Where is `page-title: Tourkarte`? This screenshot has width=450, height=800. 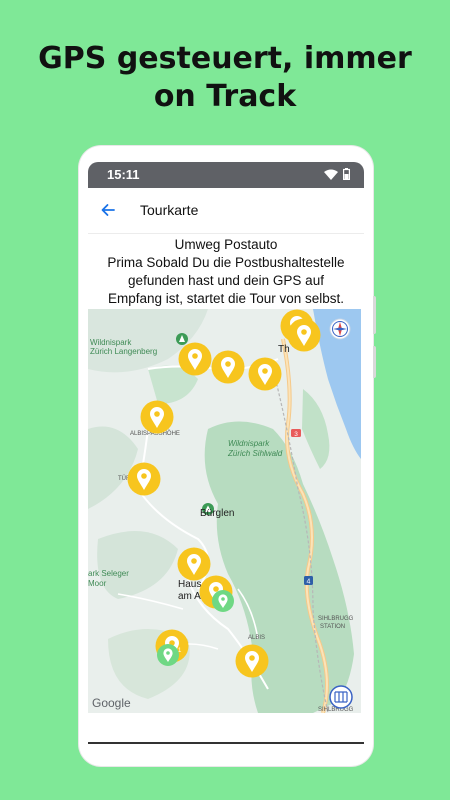
page-title: Tourkarte is located at coordinates (169, 210).